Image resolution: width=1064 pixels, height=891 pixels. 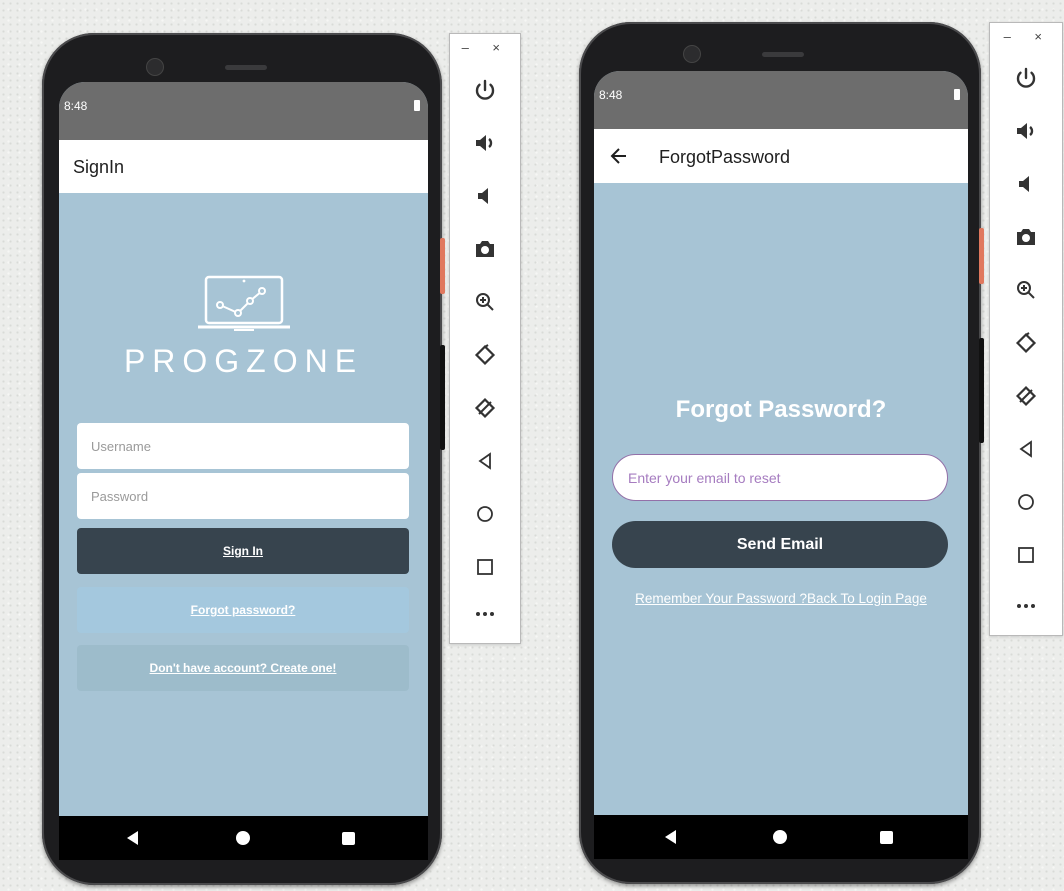 I want to click on email-input: Enter your email to reset, so click(x=780, y=477).